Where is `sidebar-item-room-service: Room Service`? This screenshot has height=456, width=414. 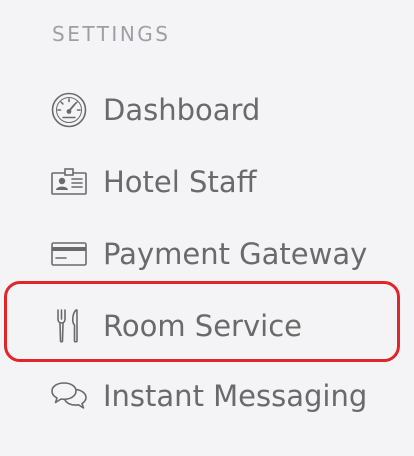
sidebar-item-room-service: Room Service is located at coordinates (207, 326).